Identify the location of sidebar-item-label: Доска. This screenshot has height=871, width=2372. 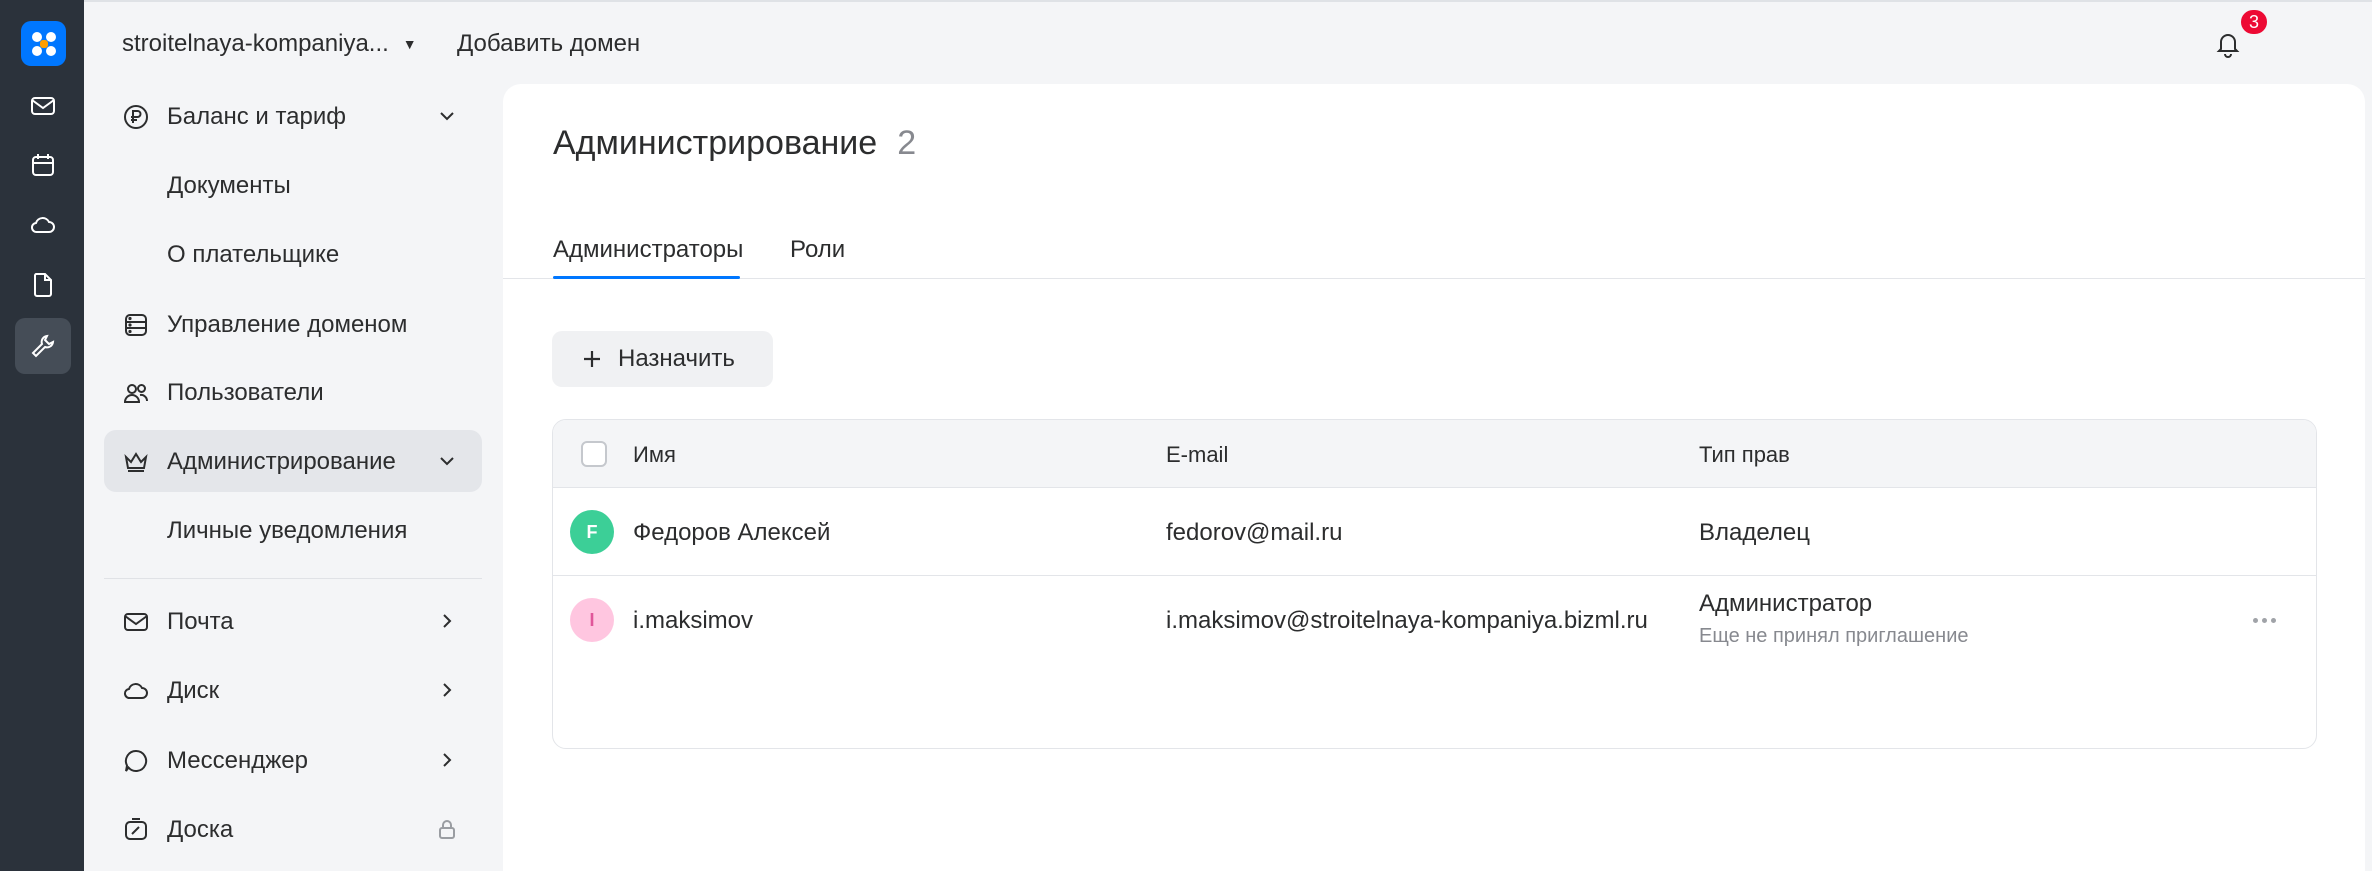
(200, 829).